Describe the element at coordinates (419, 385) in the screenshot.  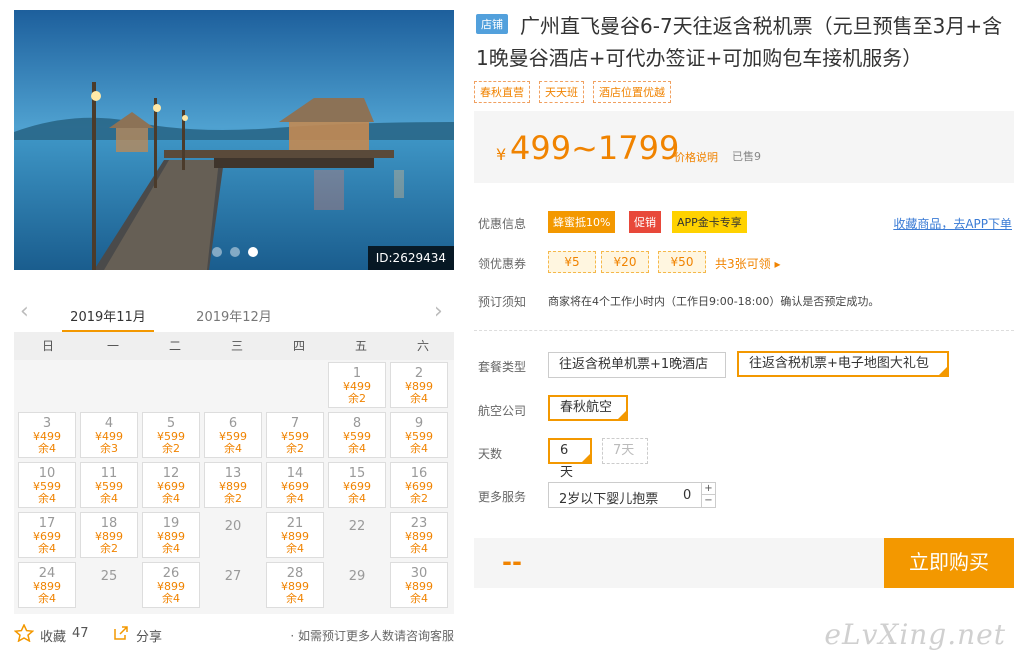
I see `calendar-day: 2 ¥899 余4` at that location.